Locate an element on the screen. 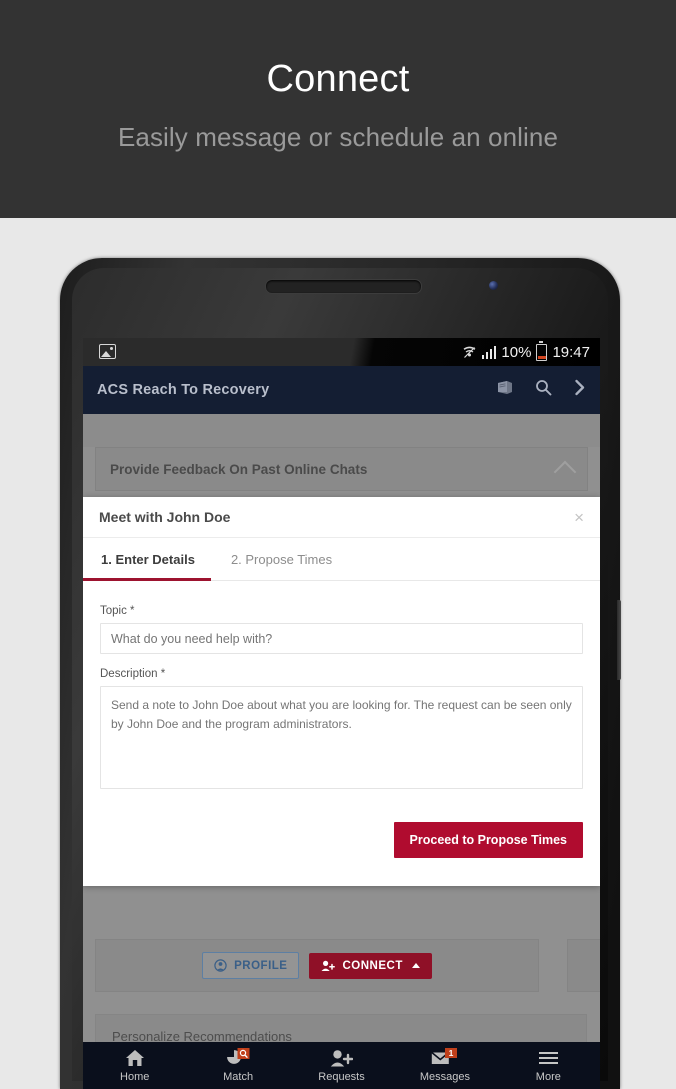 The width and height of the screenshot is (676, 1089). dialog-header: Meet with John Doe × is located at coordinates (341, 517).